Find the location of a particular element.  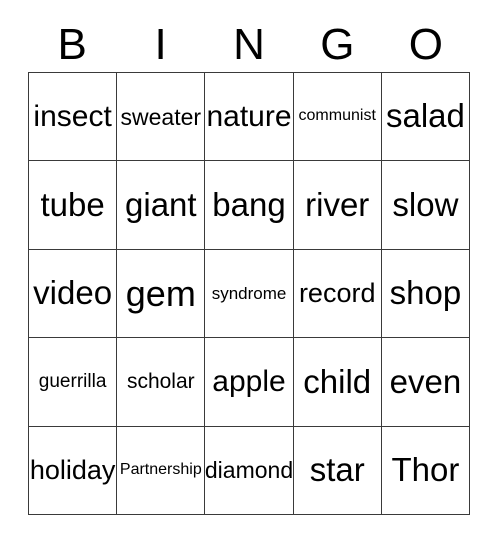

bingo-cell-b3: video is located at coordinates (73, 294).